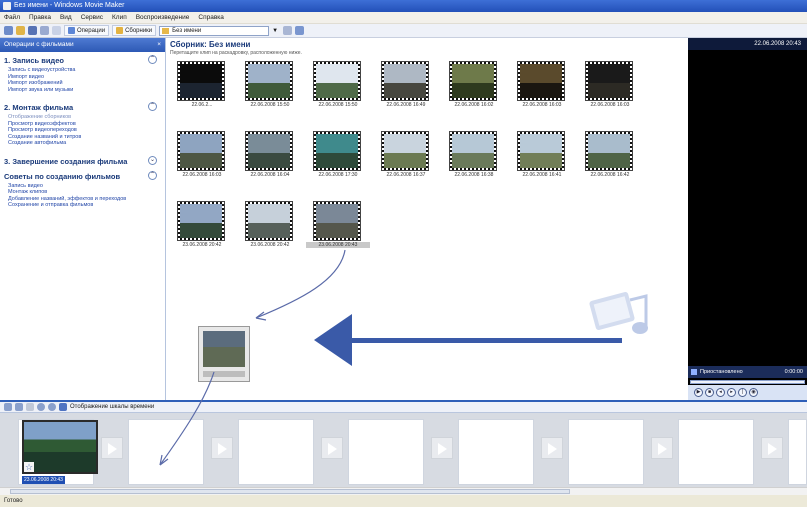  Describe the element at coordinates (56, 30) in the screenshot. I see `redo-icon` at that location.